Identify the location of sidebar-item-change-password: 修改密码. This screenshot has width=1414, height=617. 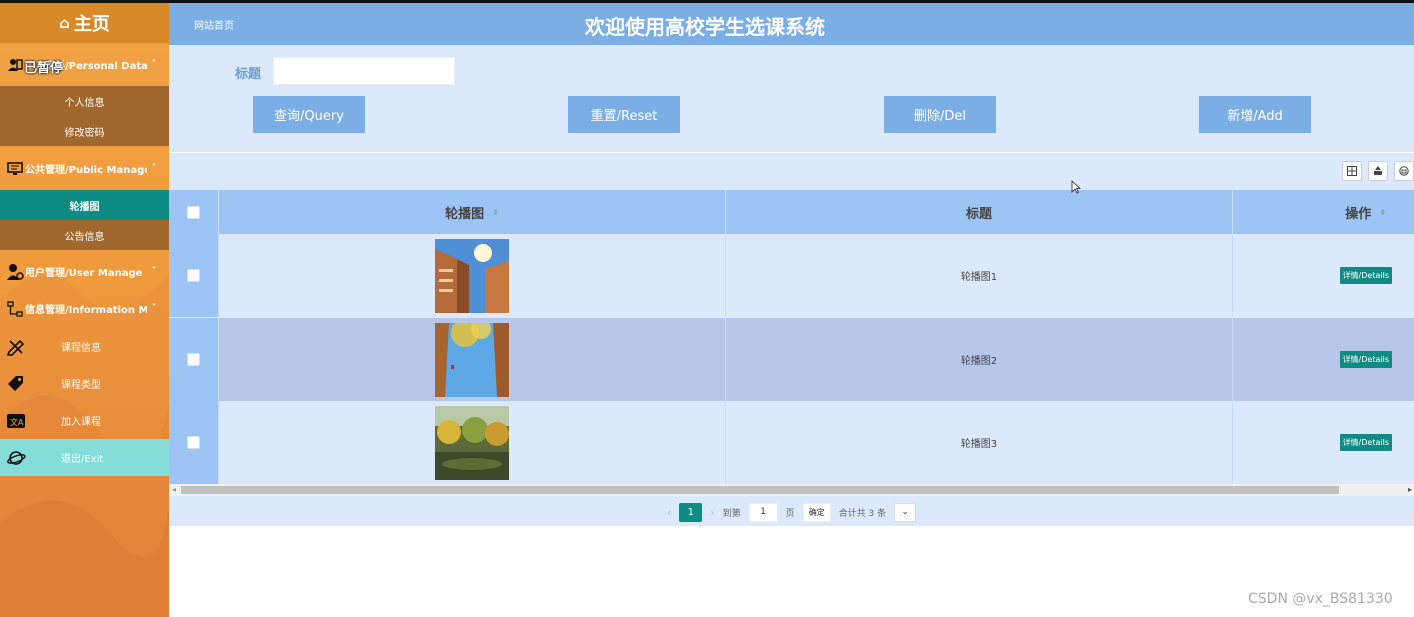
(84, 131).